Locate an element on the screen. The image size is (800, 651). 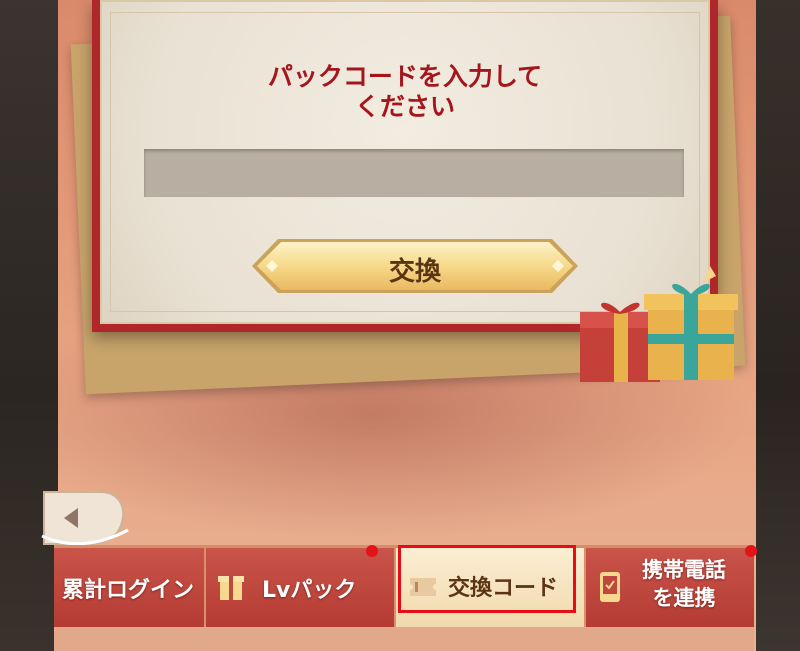
tab-level-pack-label: Lvパック is located at coordinates (309, 590).